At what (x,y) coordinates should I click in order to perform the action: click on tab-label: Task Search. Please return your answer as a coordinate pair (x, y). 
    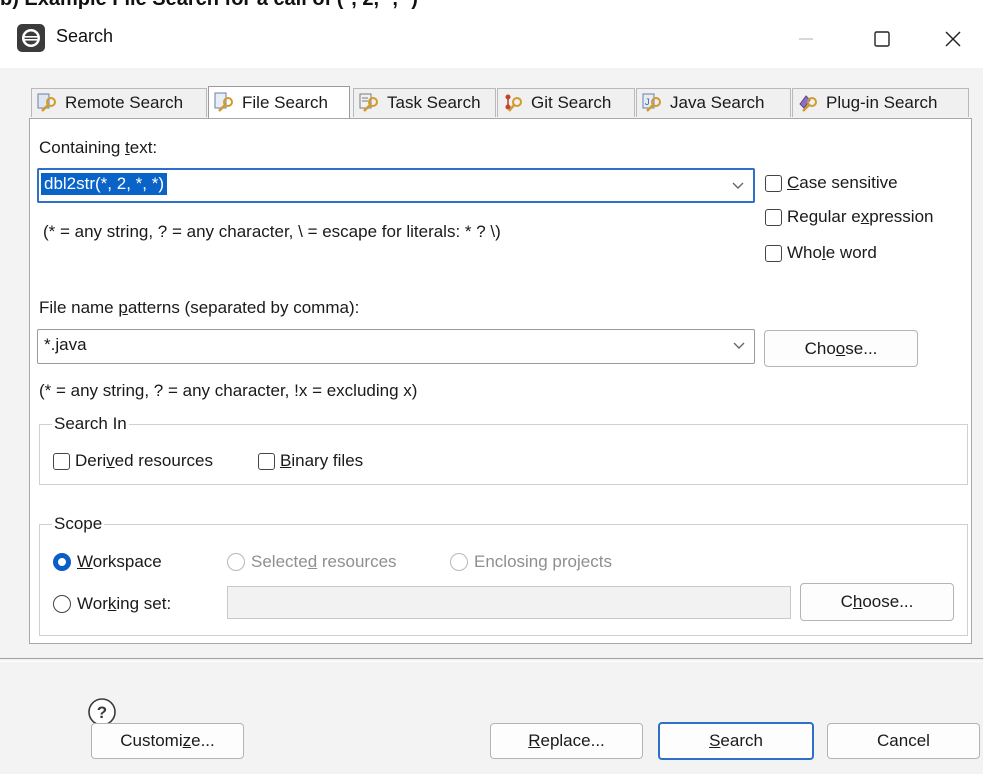
    Looking at the image, I should click on (434, 102).